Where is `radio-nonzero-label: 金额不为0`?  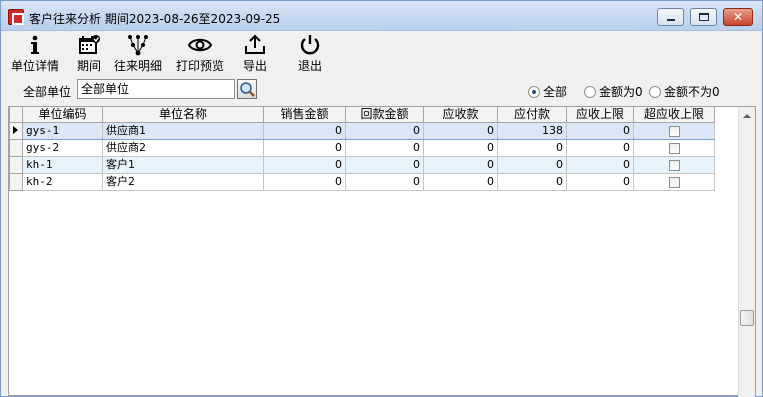
radio-nonzero-label: 金额不为0 is located at coordinates (692, 92).